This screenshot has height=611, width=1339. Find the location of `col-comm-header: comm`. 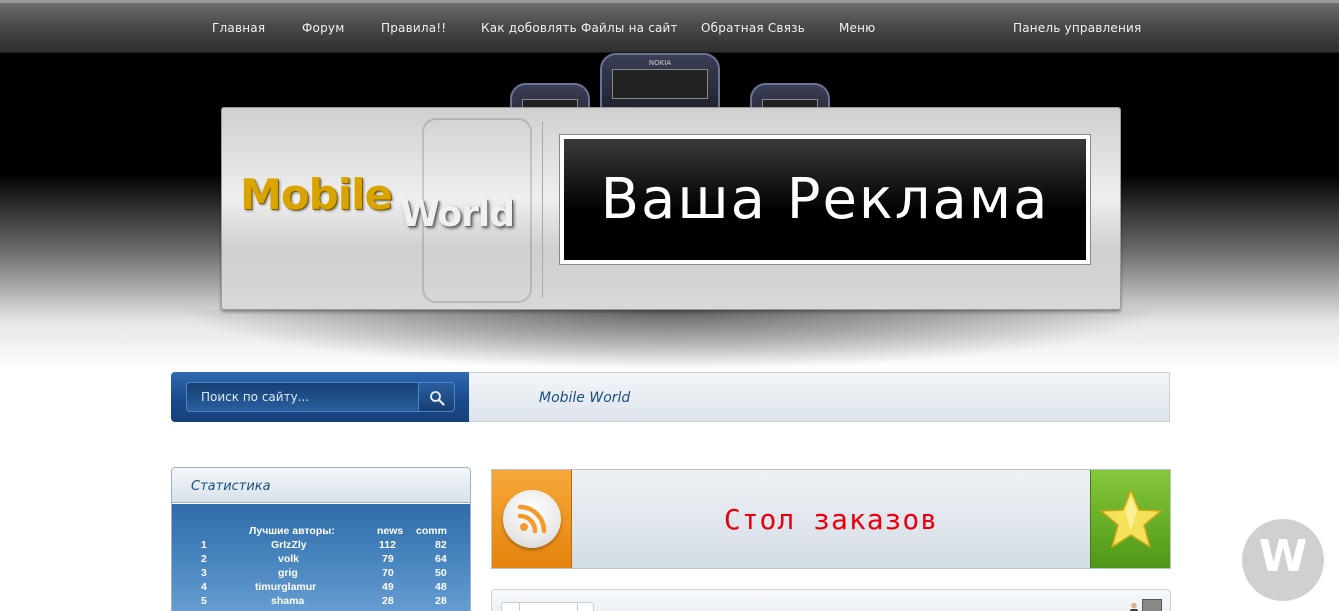

col-comm-header: comm is located at coordinates (431, 531).